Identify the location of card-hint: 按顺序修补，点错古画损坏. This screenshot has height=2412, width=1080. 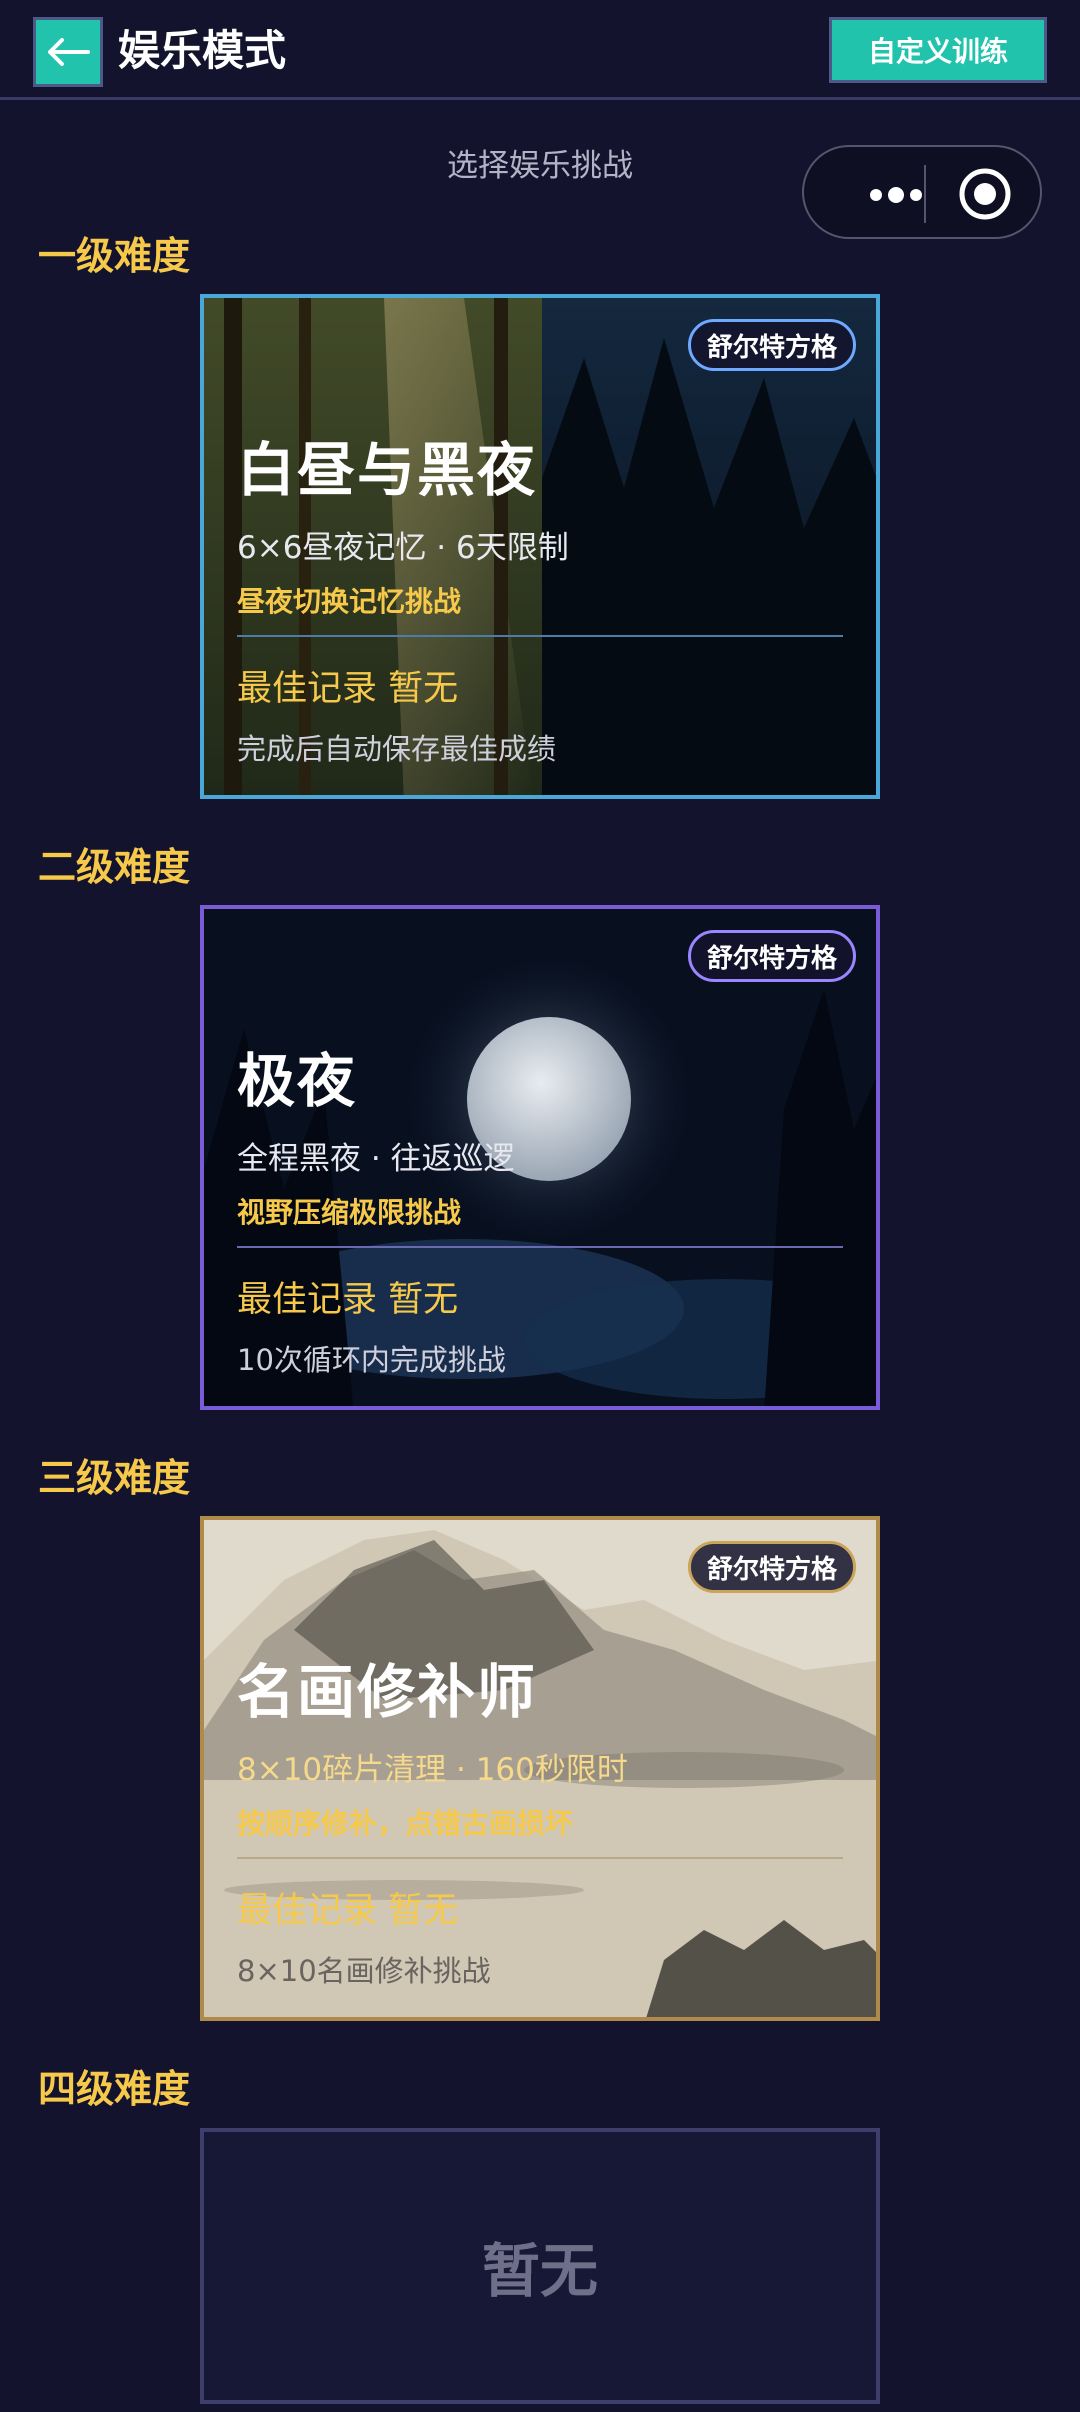
(405, 1823).